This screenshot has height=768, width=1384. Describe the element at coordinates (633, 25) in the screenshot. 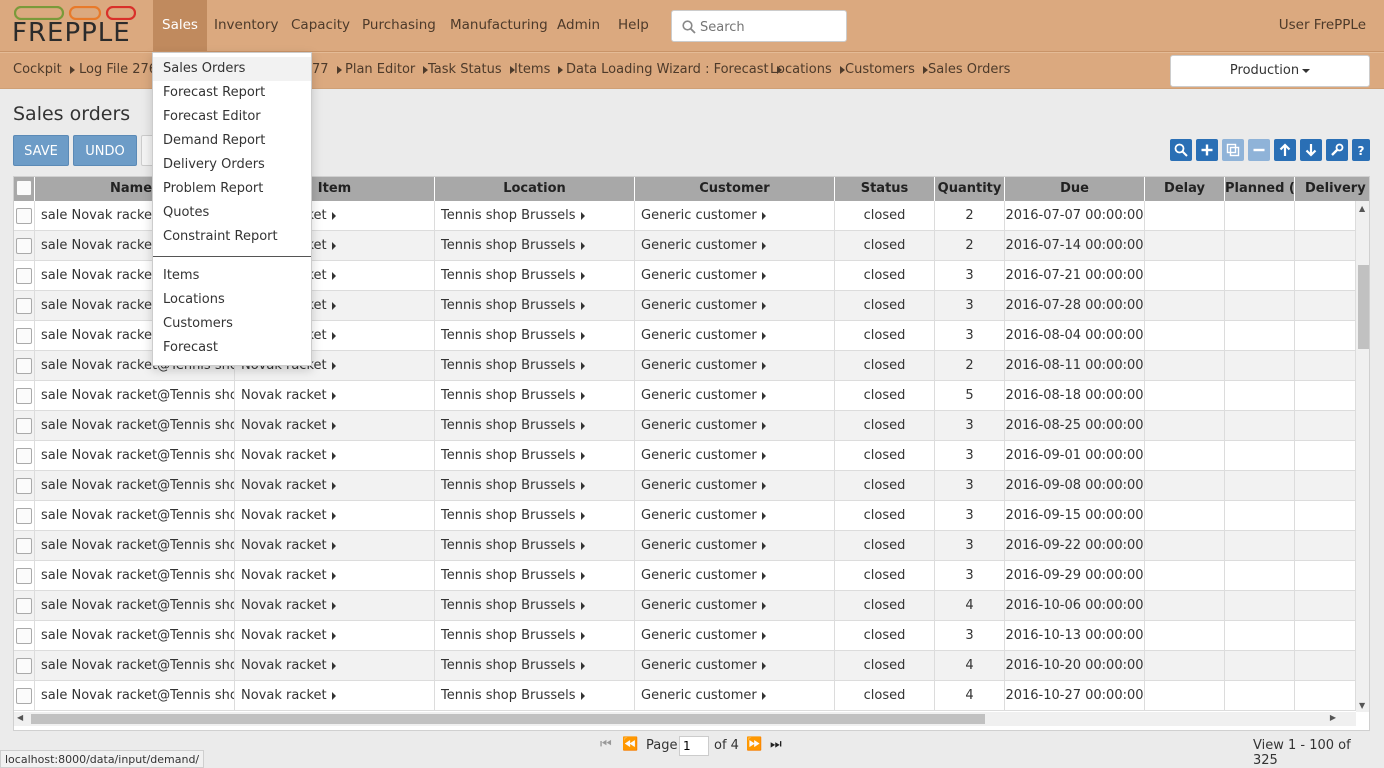

I see `nav-help: Help` at that location.